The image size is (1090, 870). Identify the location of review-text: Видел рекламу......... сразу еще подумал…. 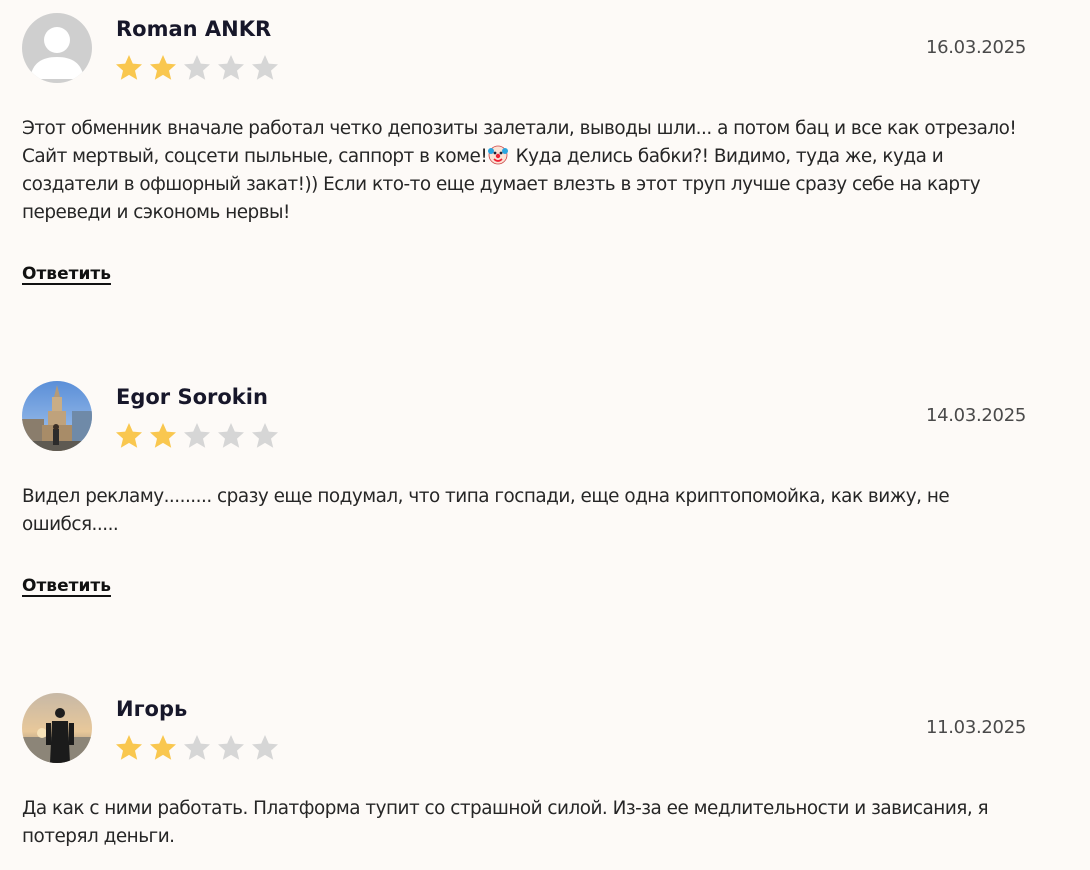
(486, 510).